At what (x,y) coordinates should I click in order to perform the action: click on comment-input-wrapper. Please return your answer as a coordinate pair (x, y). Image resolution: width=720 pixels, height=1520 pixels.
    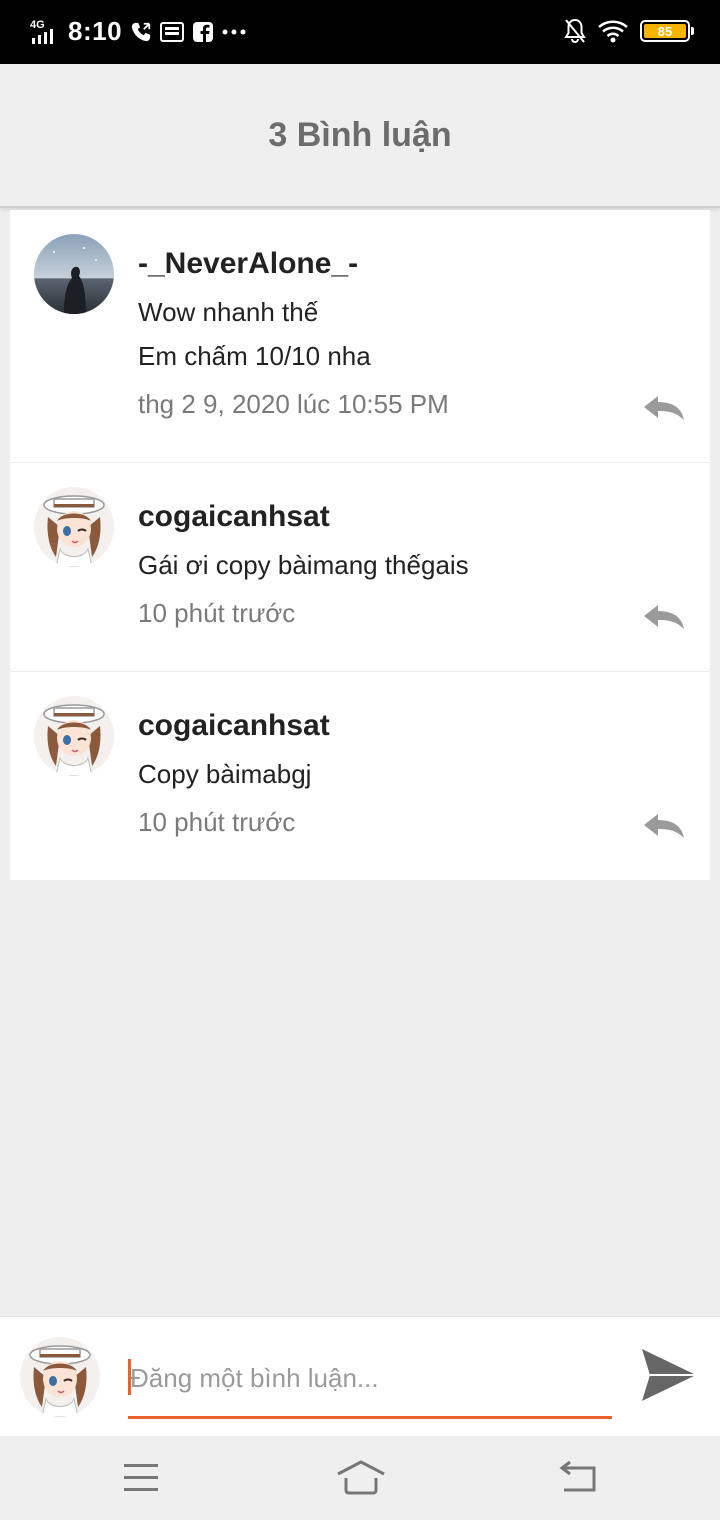
    Looking at the image, I should click on (370, 1385).